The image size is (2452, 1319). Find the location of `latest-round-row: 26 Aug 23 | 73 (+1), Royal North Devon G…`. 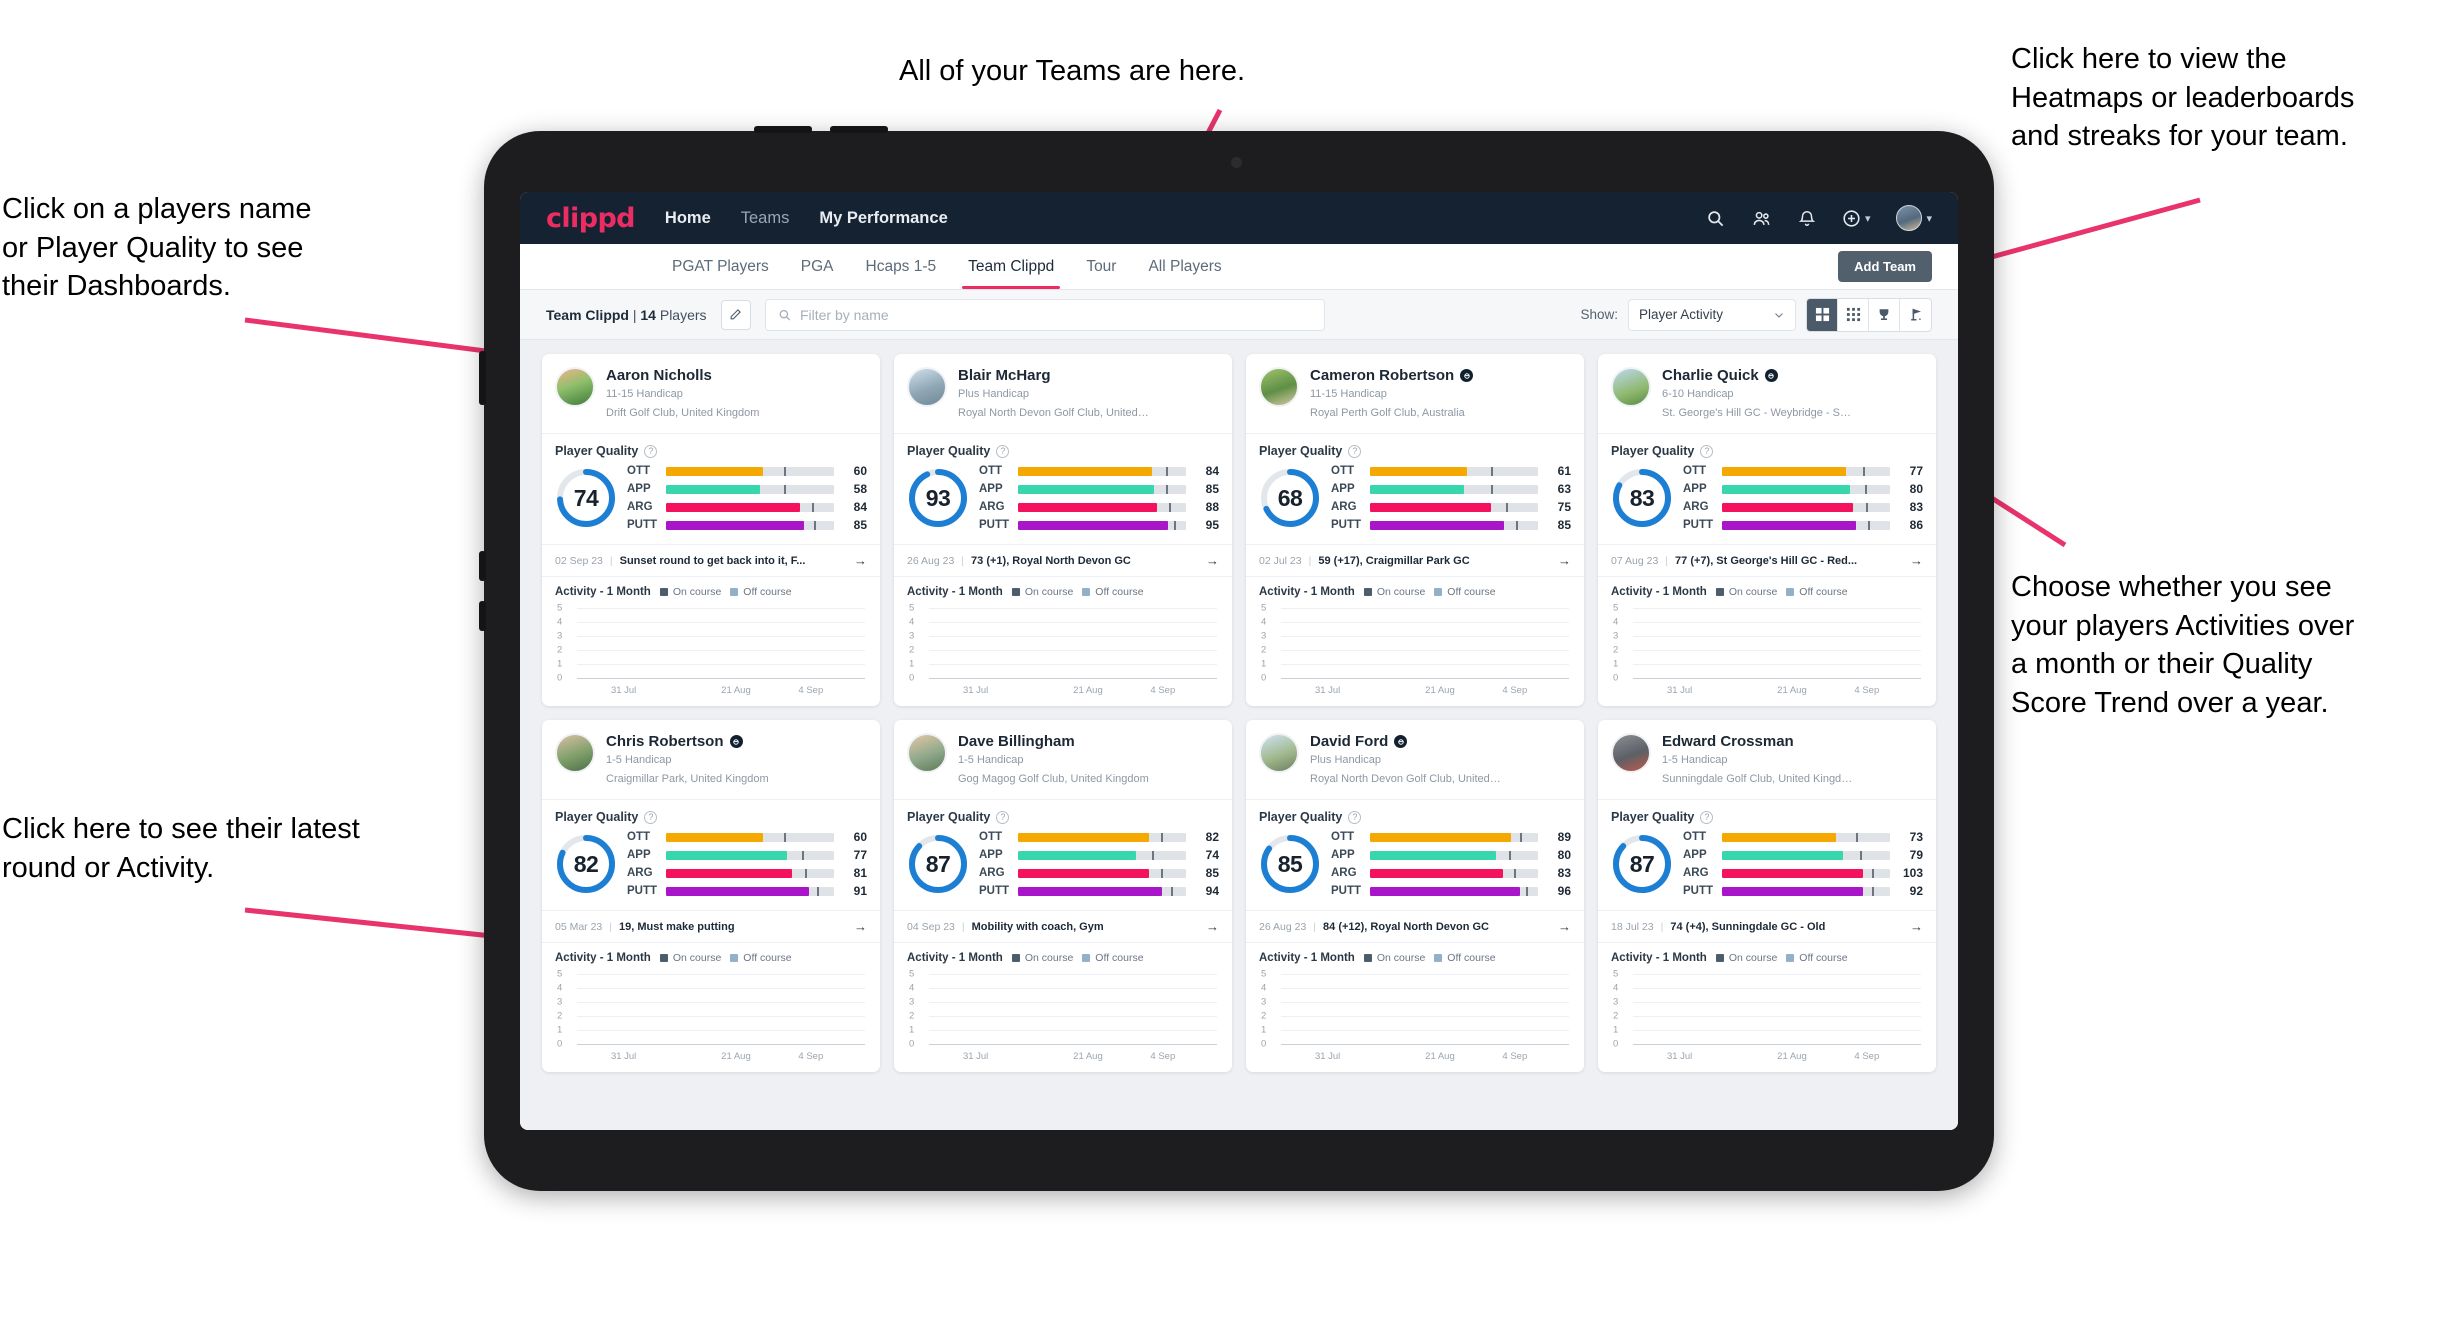

latest-round-row: 26 Aug 23 | 73 (+1), Royal North Devon G… is located at coordinates (1063, 561).